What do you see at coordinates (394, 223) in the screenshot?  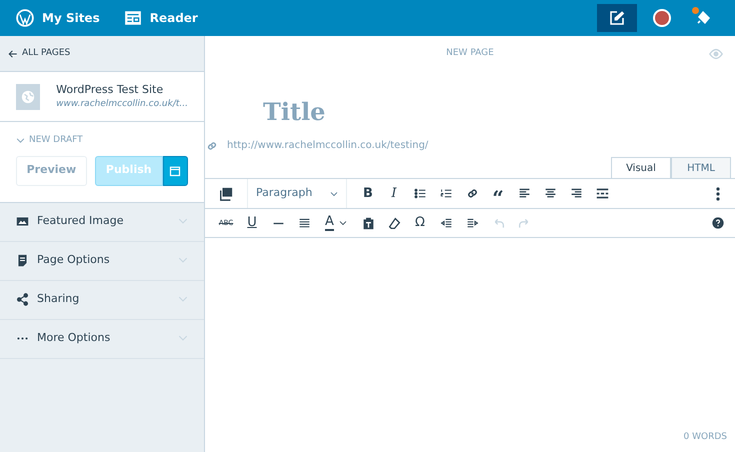 I see `eraser-icon` at bounding box center [394, 223].